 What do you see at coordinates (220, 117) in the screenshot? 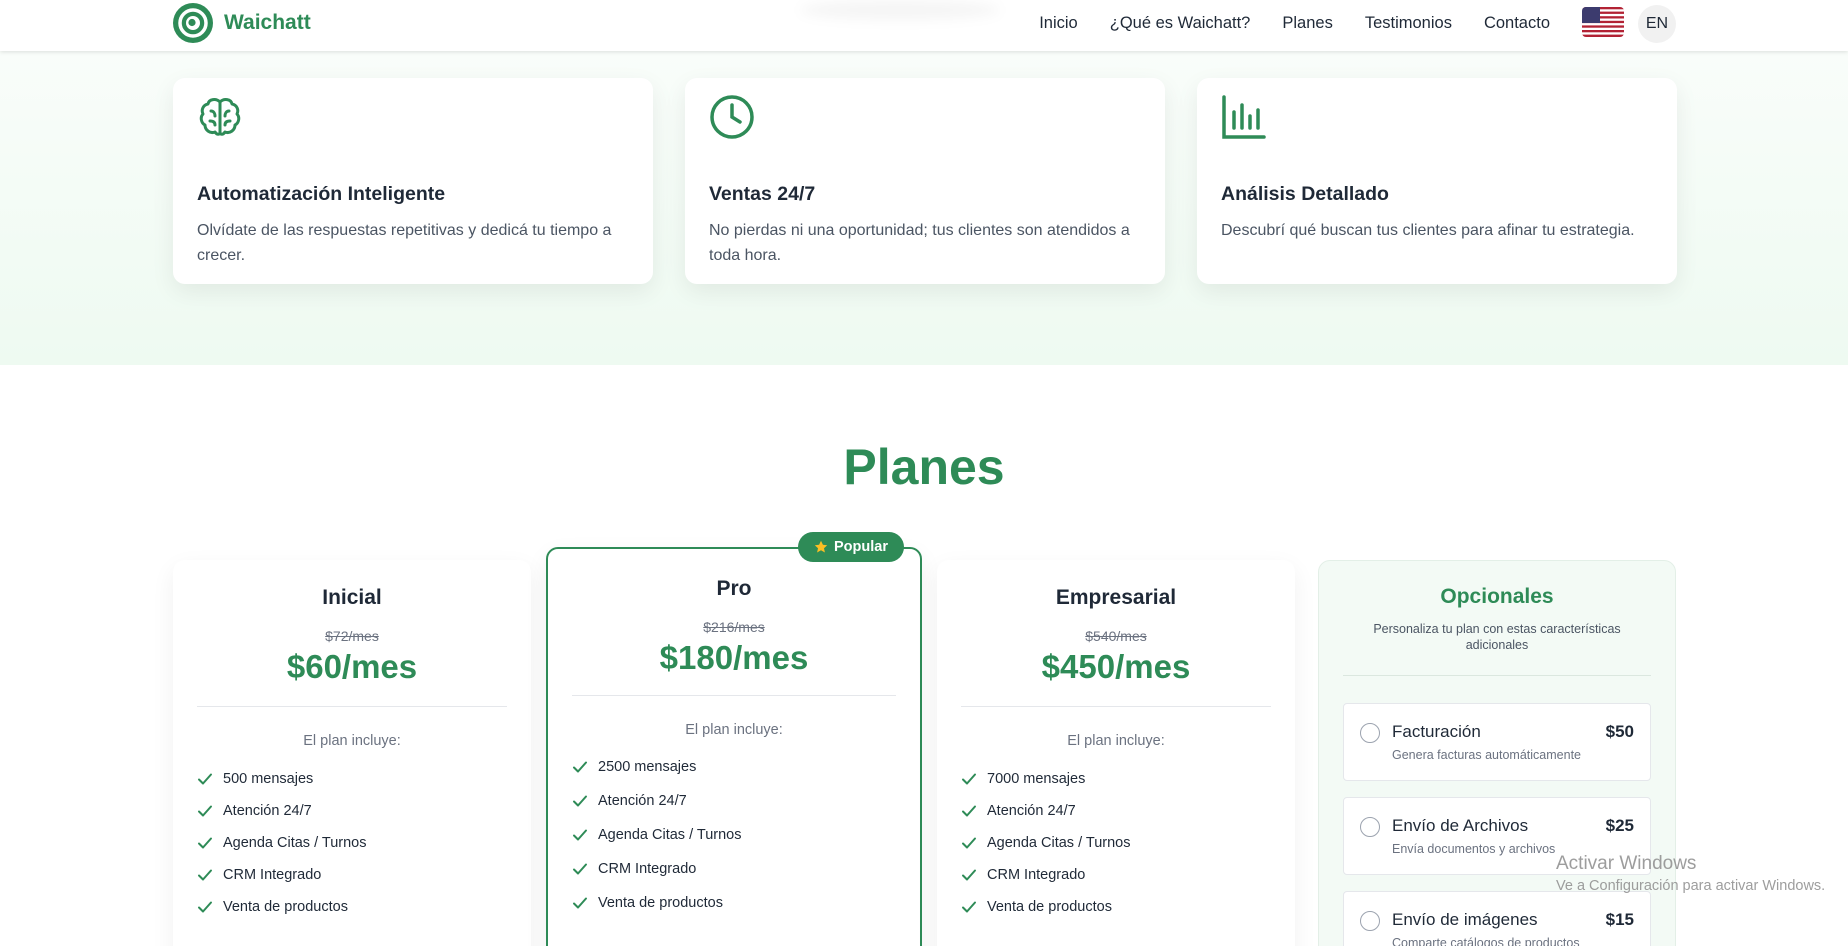
I see `brain-icon` at bounding box center [220, 117].